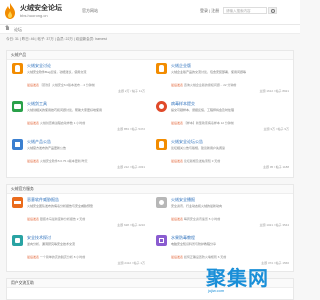  I want to click on forum-count: 主题 1612 / 帖子 8921, so click(274, 91).